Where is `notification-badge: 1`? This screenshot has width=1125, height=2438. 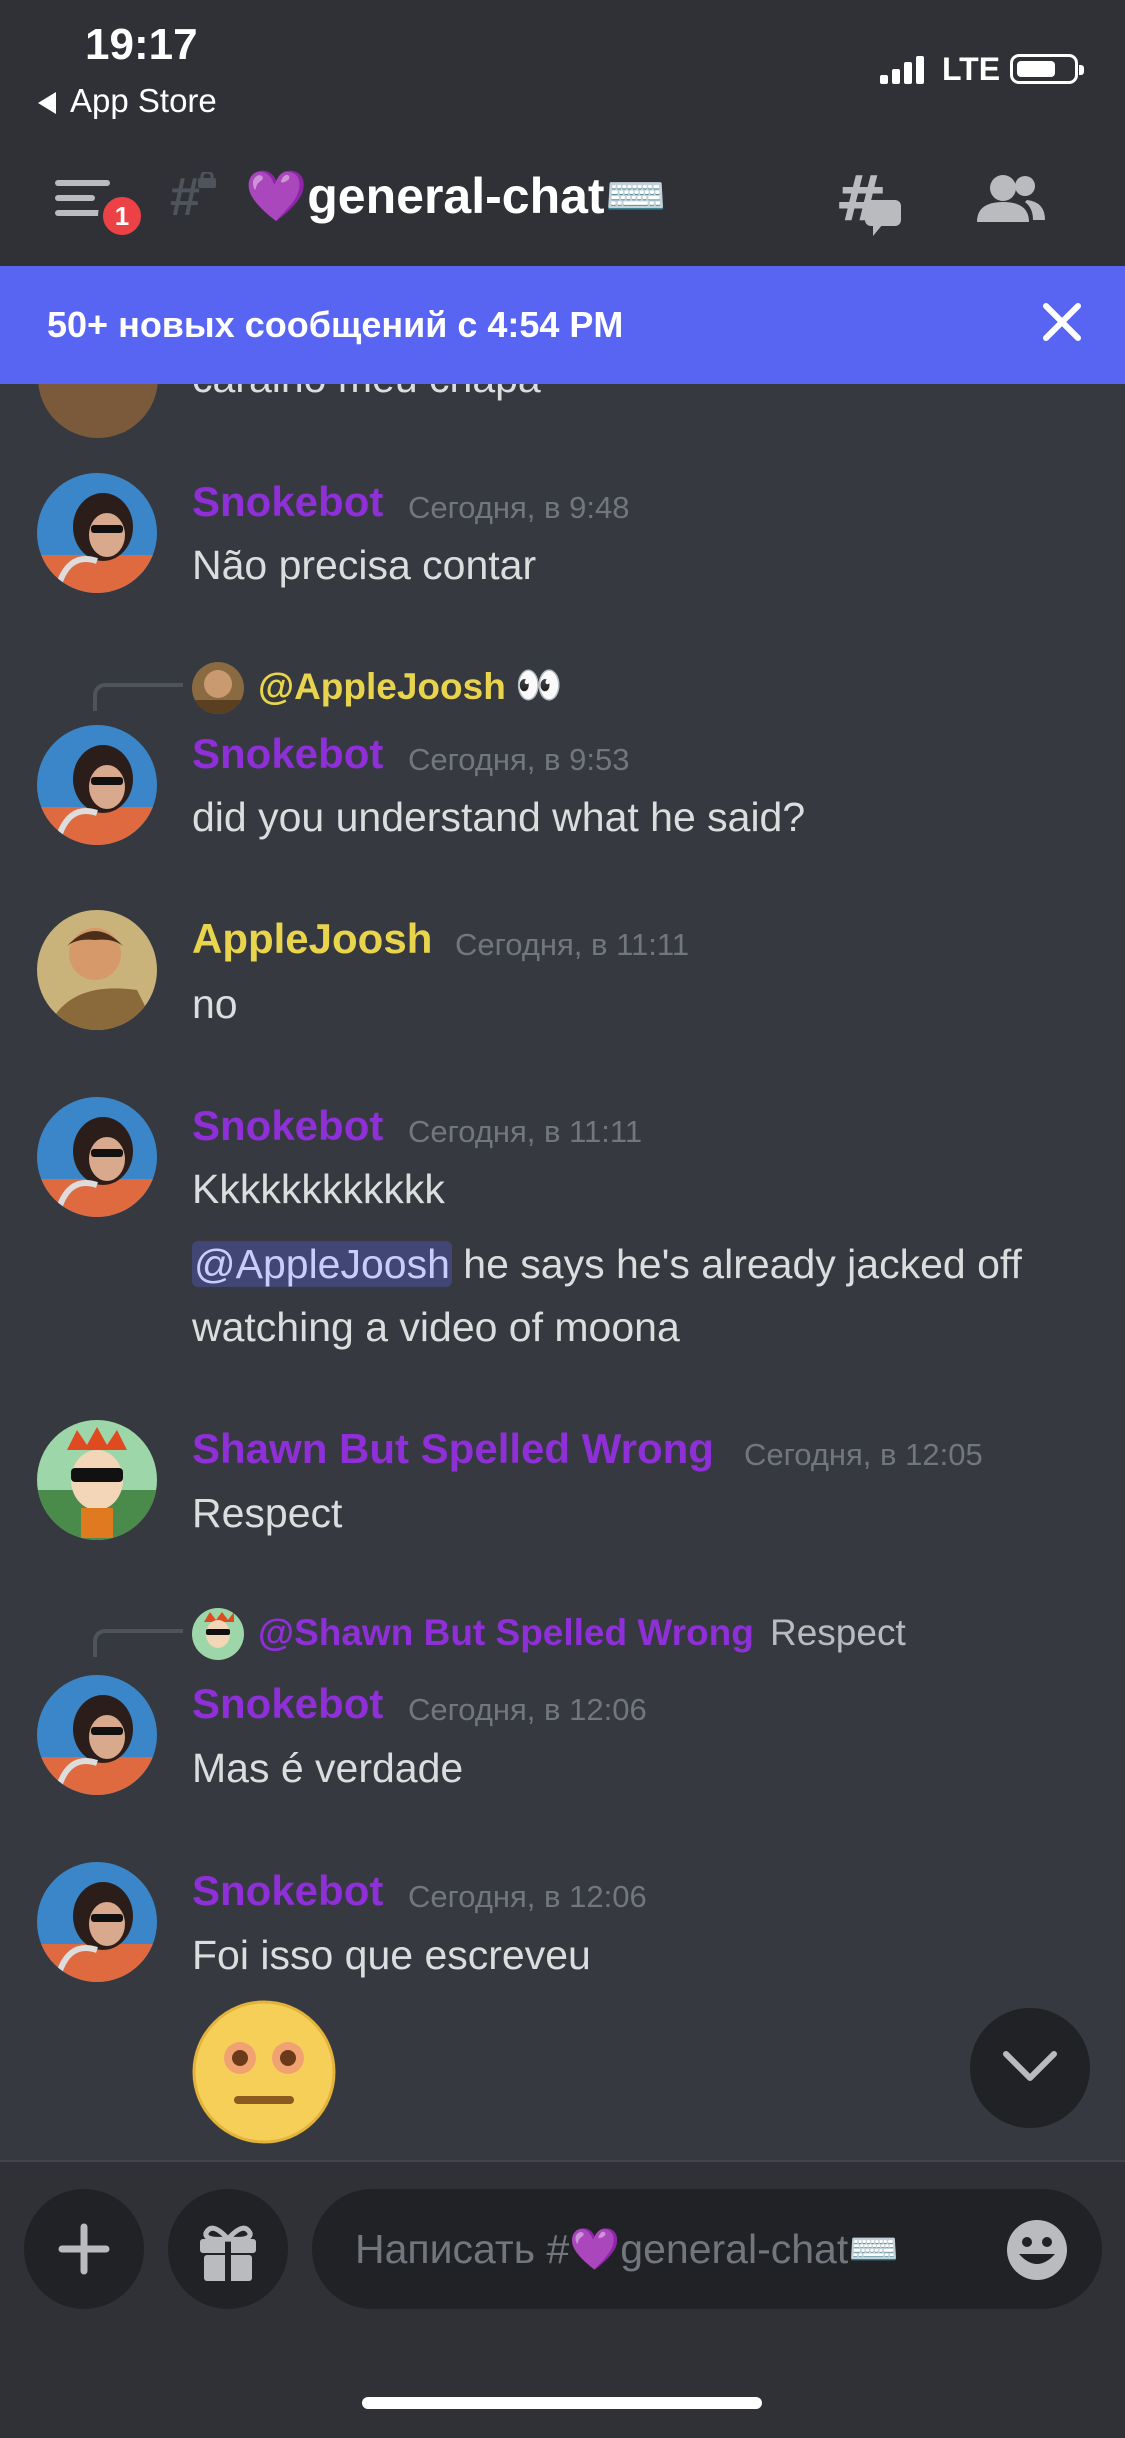
notification-badge: 1 is located at coordinates (122, 216).